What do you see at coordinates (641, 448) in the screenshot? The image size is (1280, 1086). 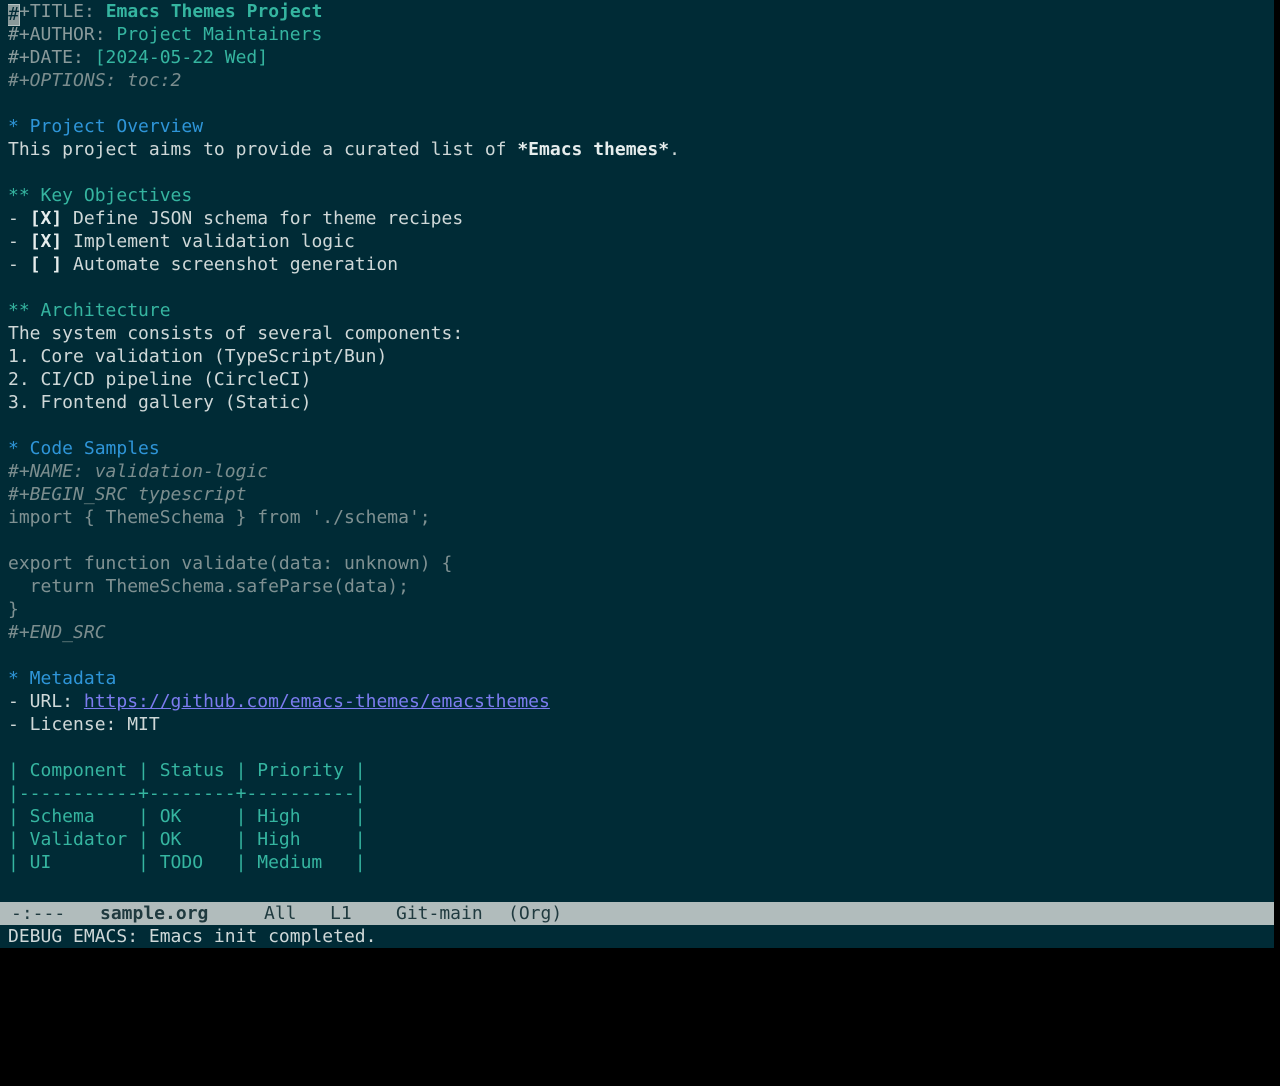 I see `heading-code-samples: * Code Samples` at bounding box center [641, 448].